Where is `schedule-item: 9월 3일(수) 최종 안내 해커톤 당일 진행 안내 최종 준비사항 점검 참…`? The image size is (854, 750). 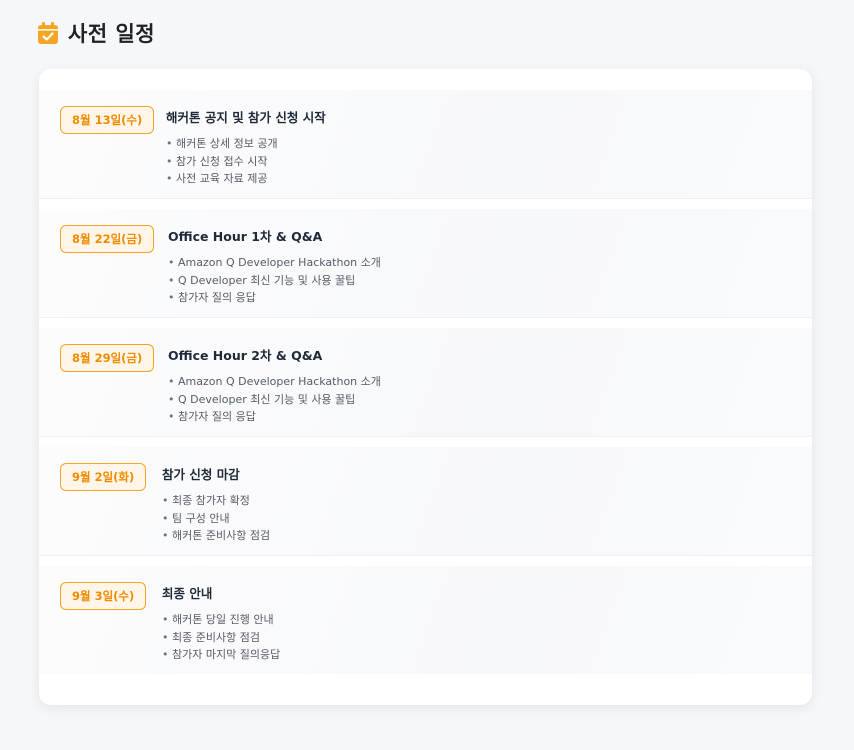
schedule-item: 9월 3일(수) 최종 안내 해커톤 당일 진행 안내 최종 준비사항 점검 참… is located at coordinates (425, 620).